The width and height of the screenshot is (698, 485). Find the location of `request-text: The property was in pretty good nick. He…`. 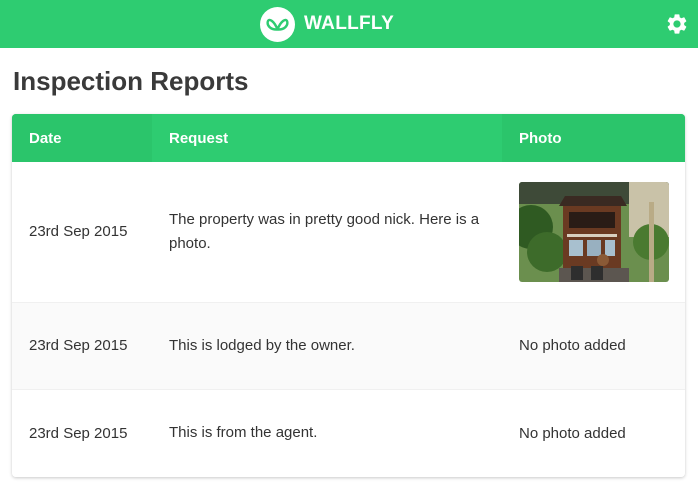

request-text: The property was in pretty good nick. He… is located at coordinates (324, 231).